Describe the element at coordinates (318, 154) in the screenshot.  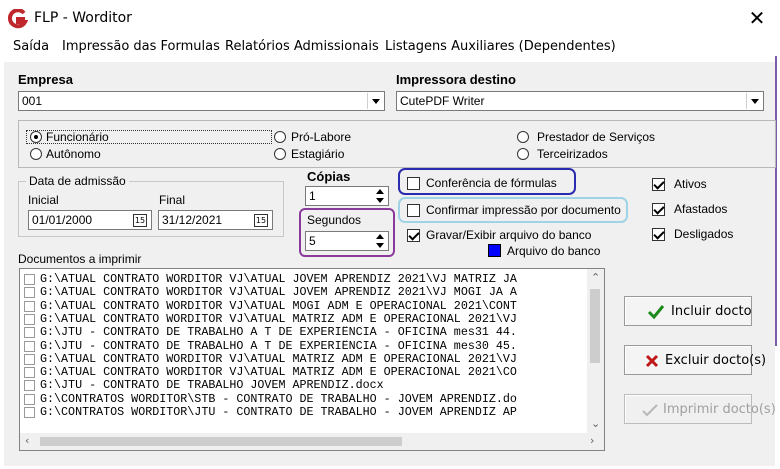
I see `radio-estagiario-label: Estagiário` at that location.